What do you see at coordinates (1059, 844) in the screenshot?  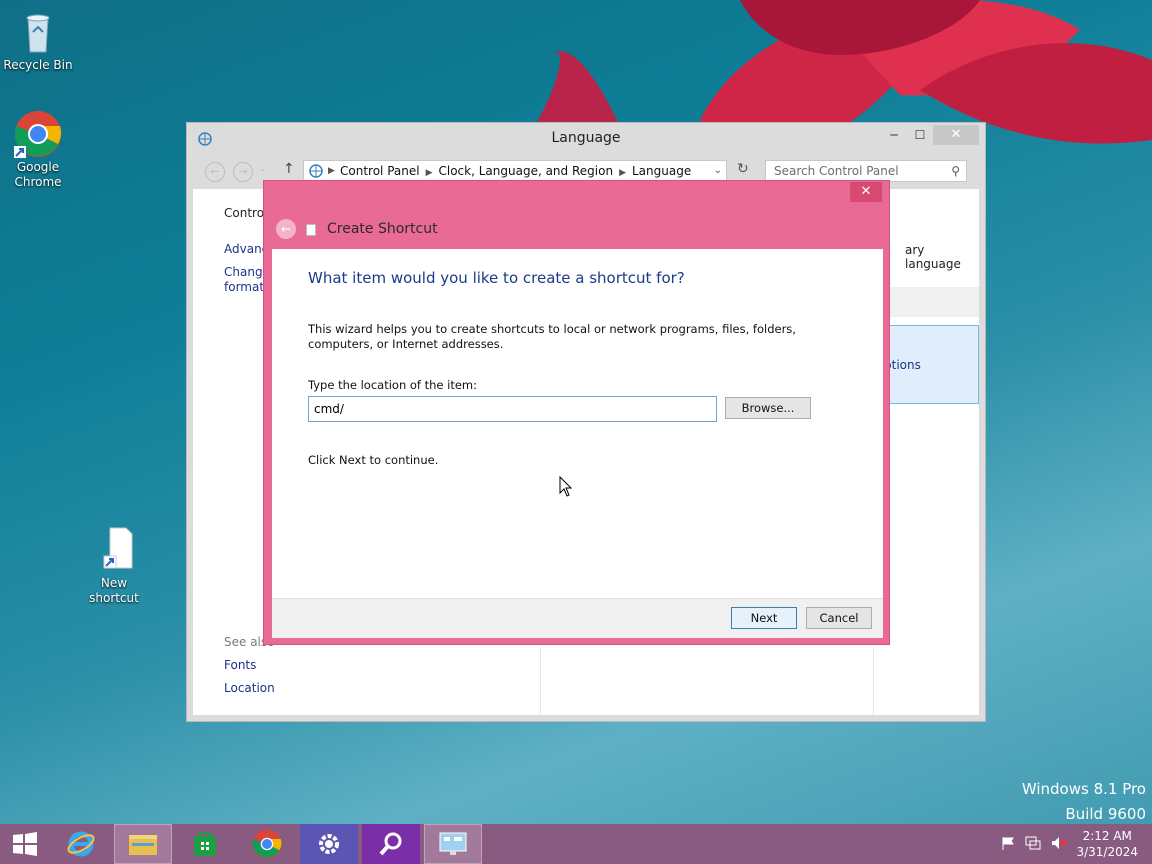 I see `volume-muted-icon` at bounding box center [1059, 844].